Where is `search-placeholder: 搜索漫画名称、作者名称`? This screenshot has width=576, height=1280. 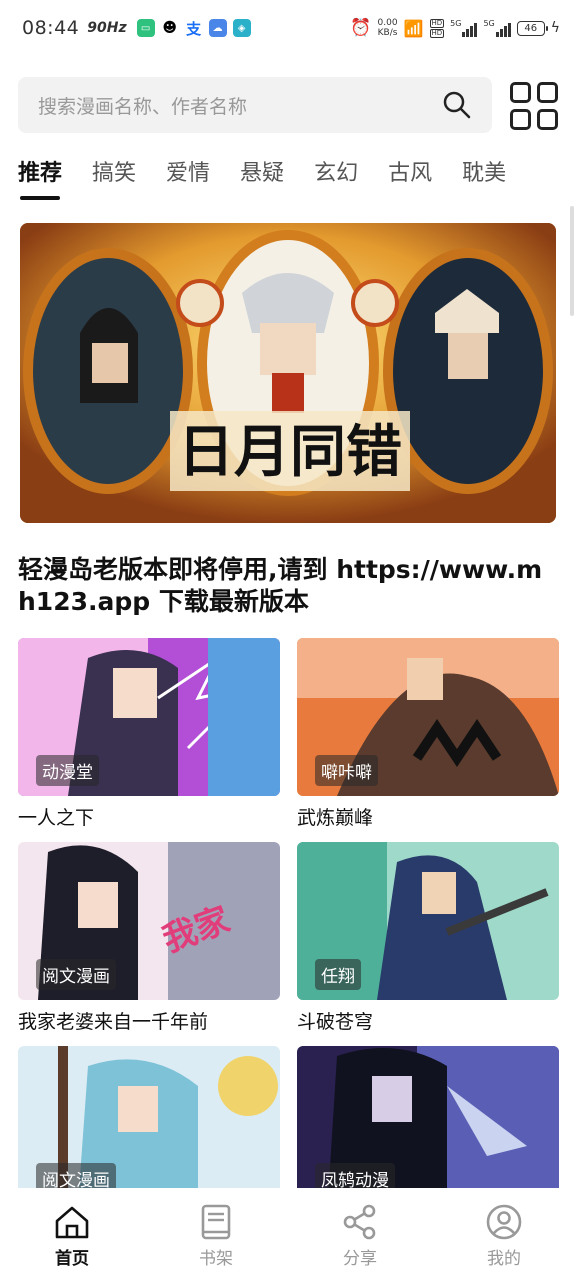
search-placeholder: 搜索漫画名称、作者名称 is located at coordinates (143, 106).